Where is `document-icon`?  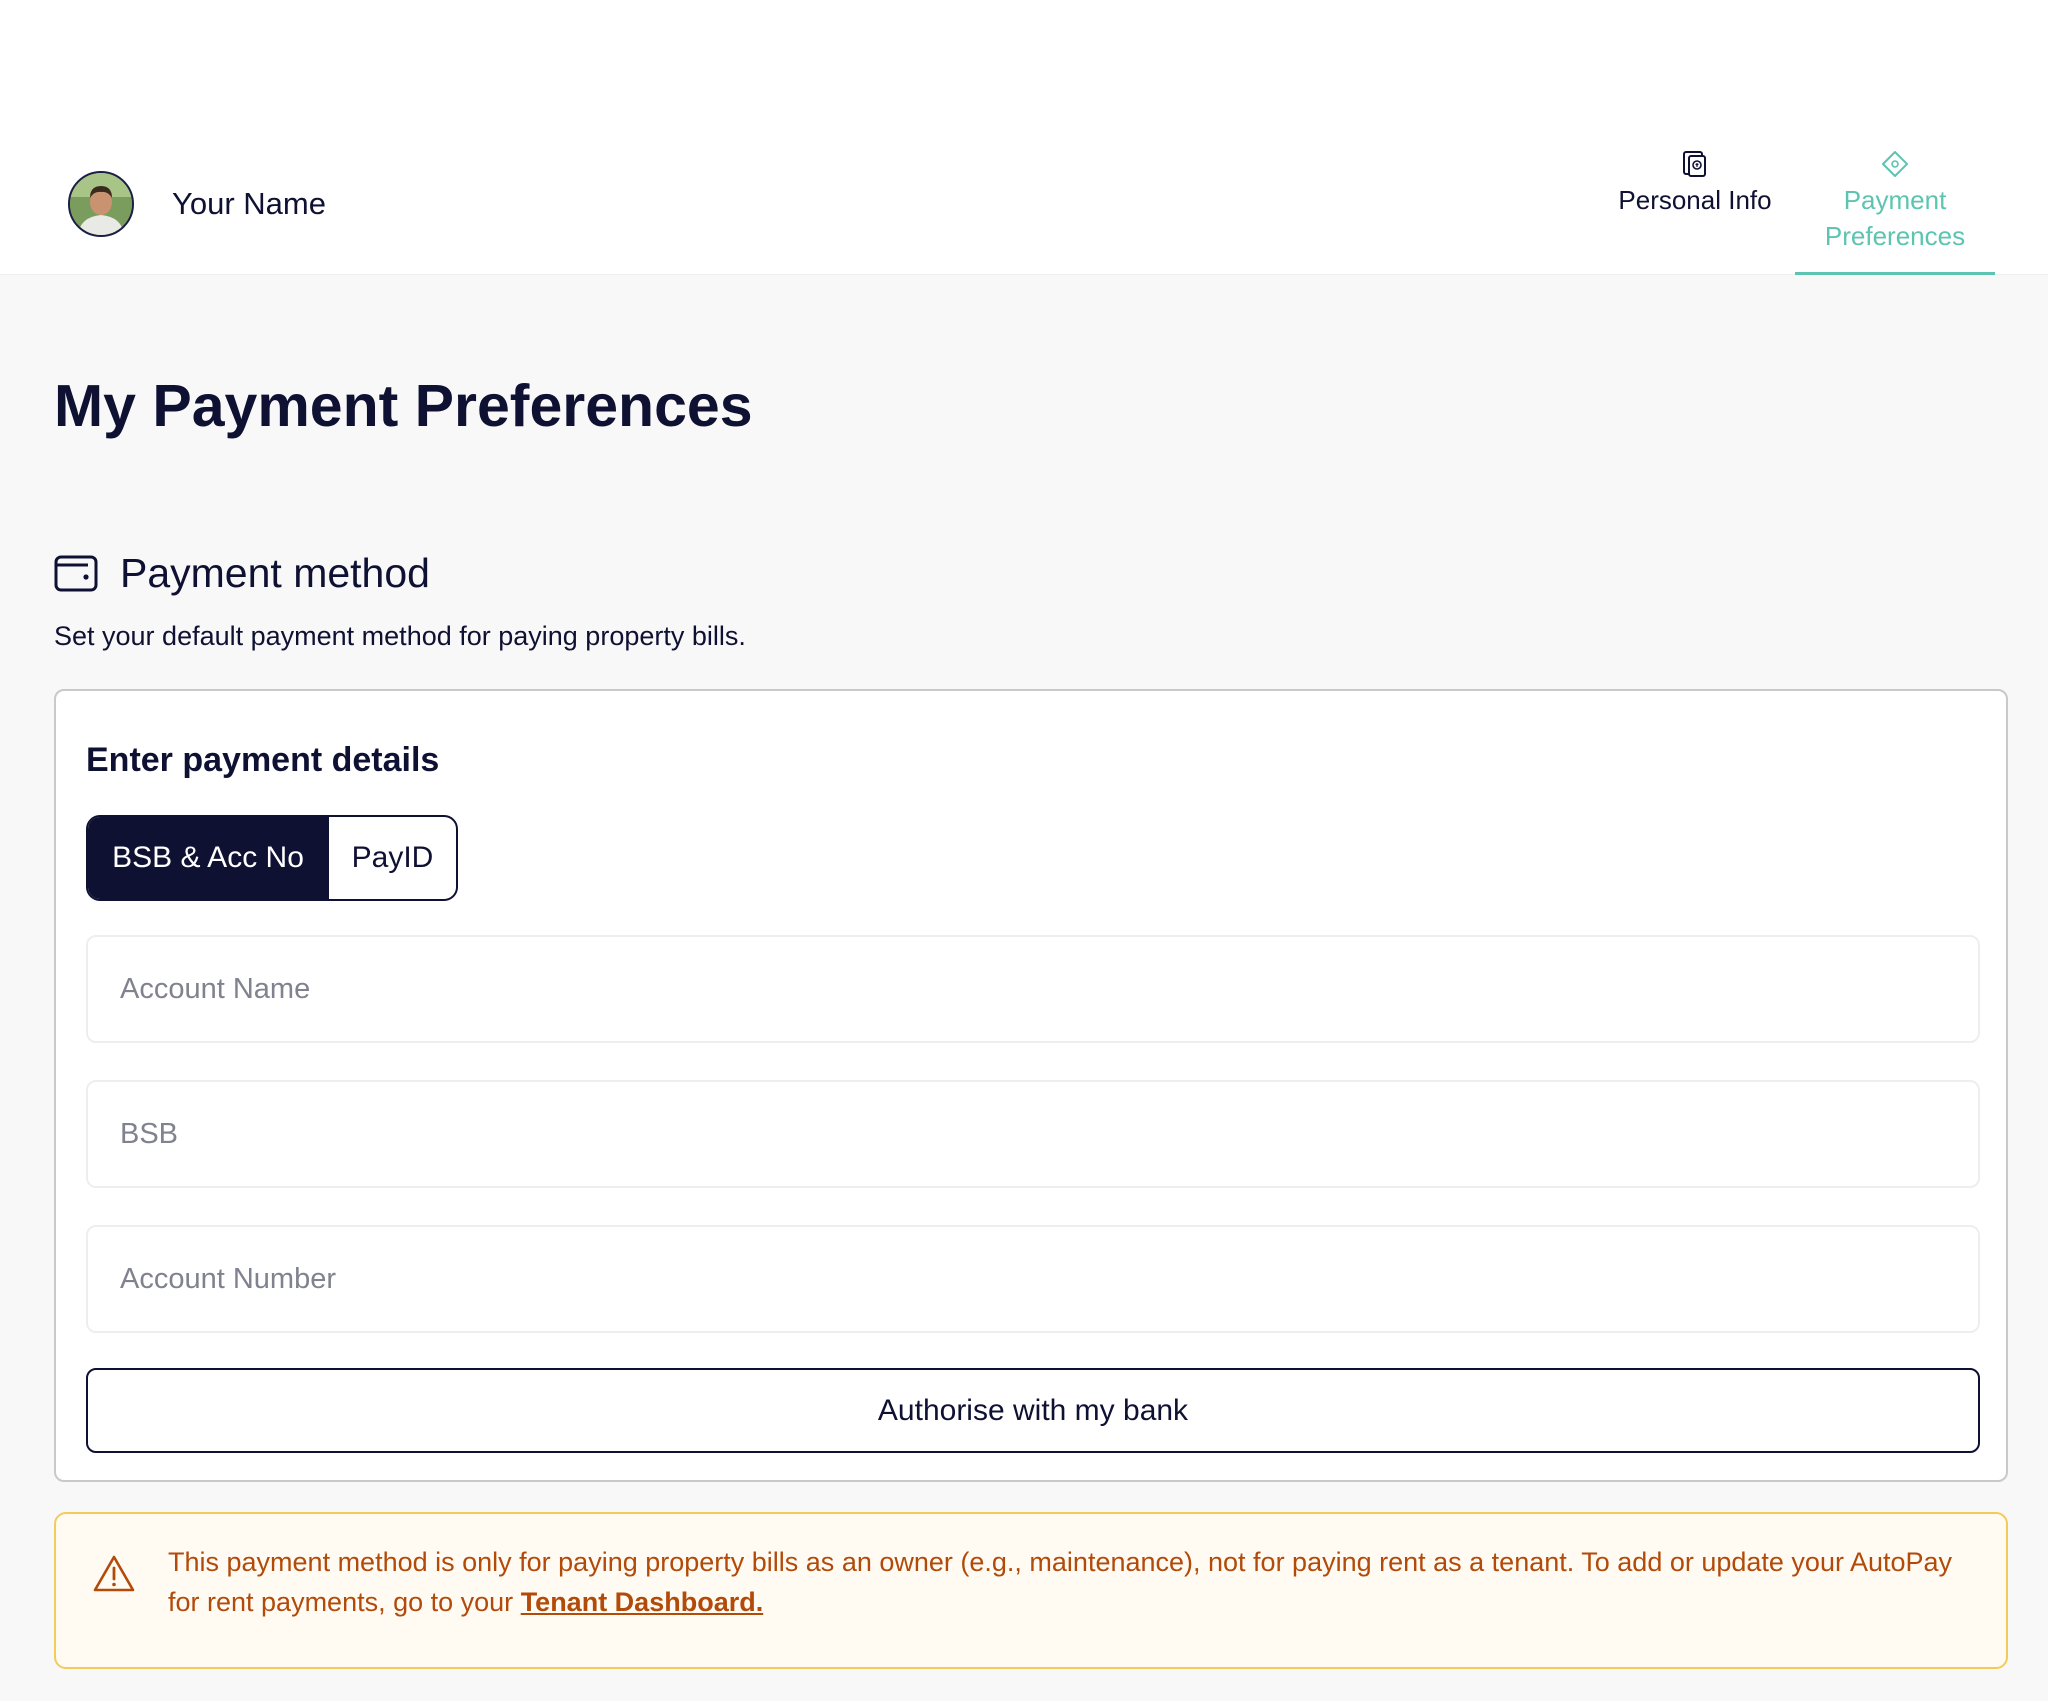
document-icon is located at coordinates (1695, 164).